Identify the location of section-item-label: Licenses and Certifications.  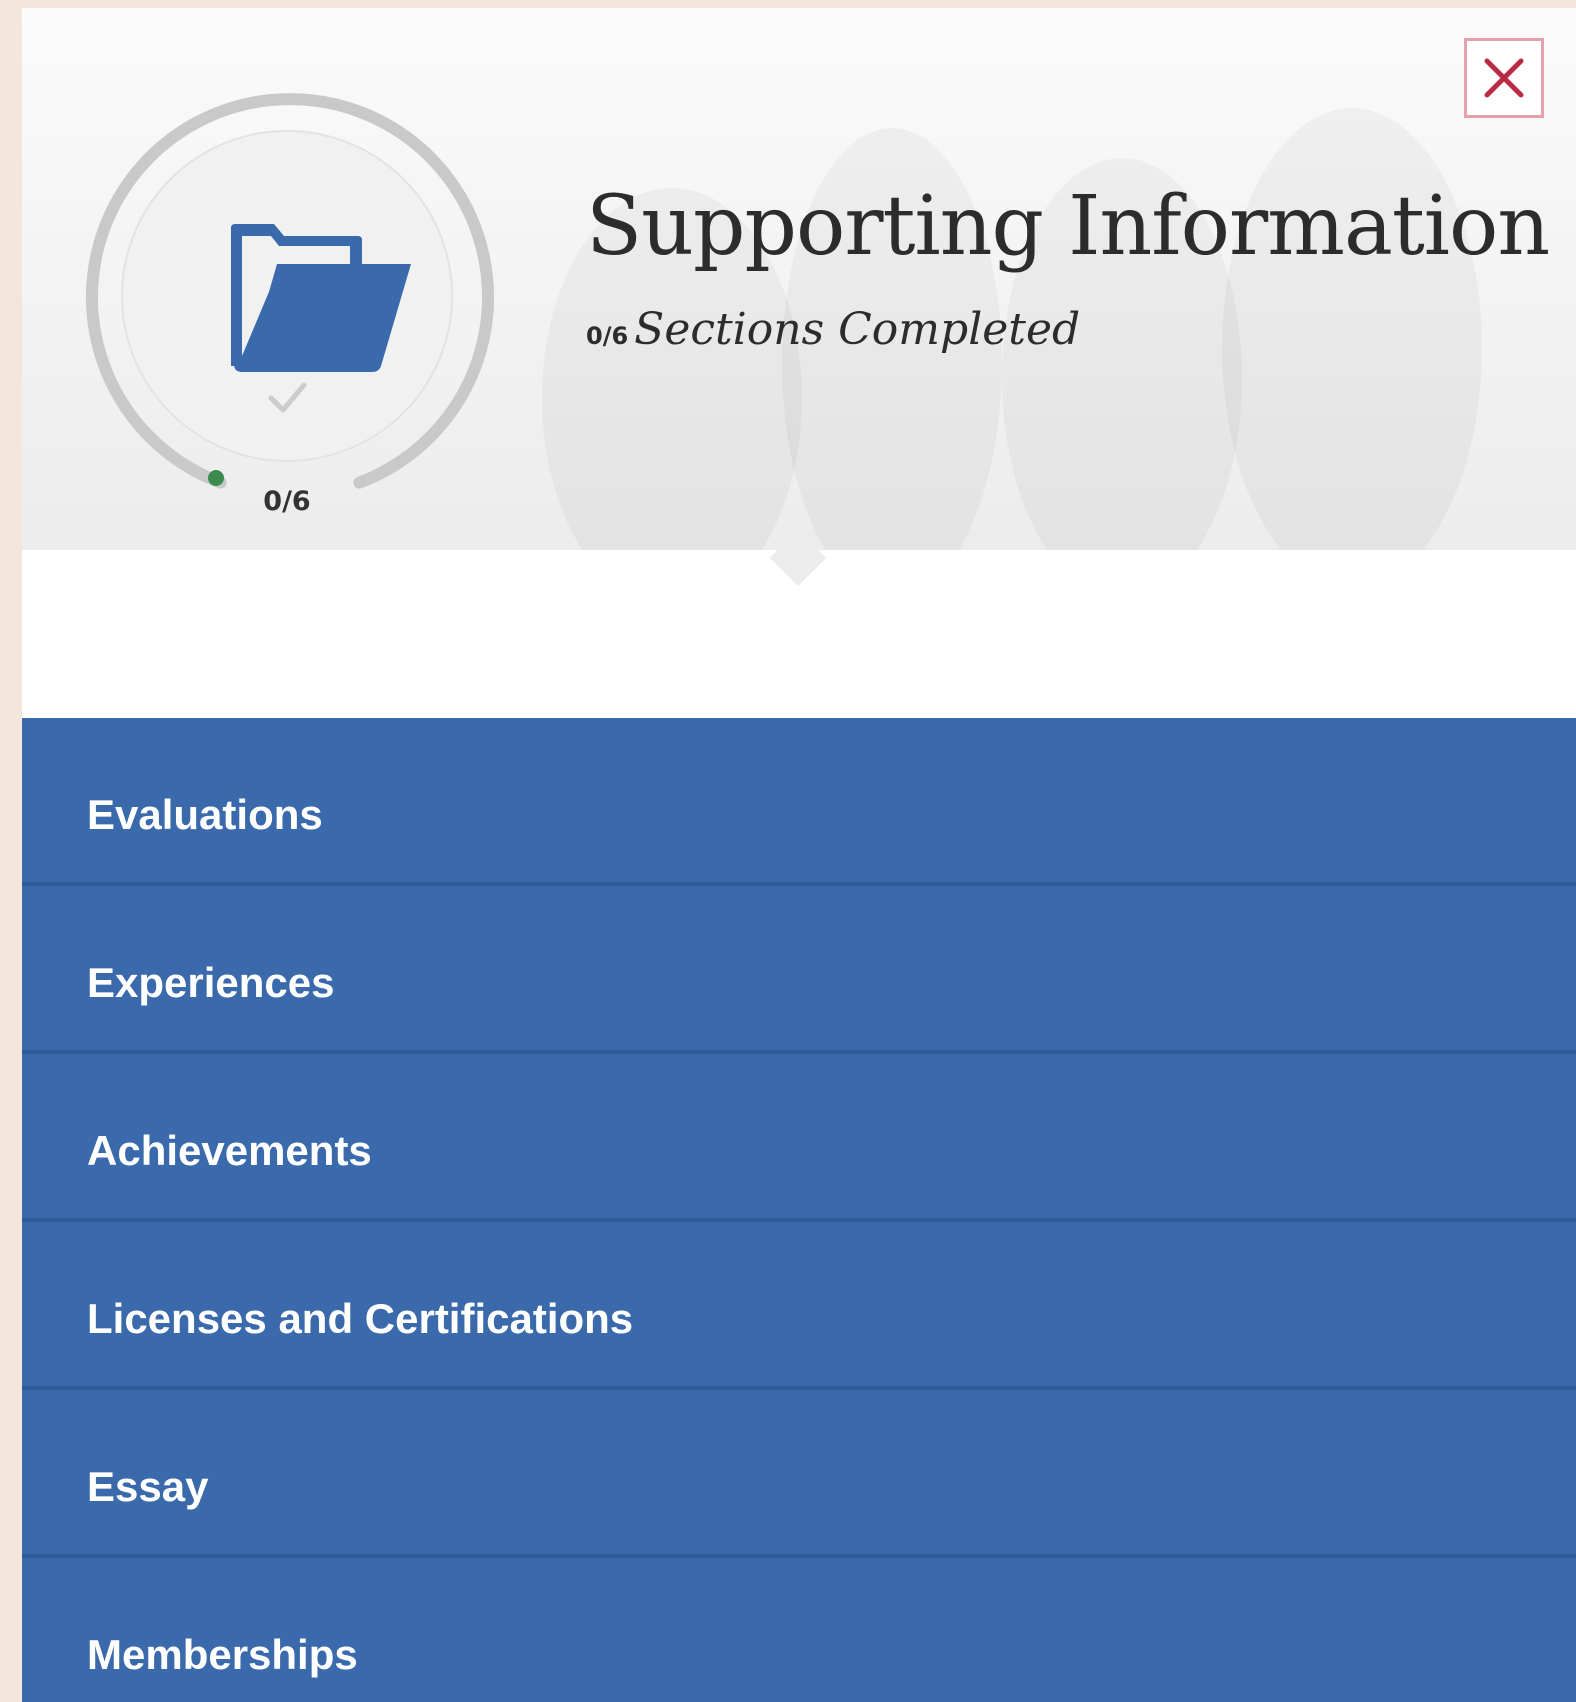
(360, 1318).